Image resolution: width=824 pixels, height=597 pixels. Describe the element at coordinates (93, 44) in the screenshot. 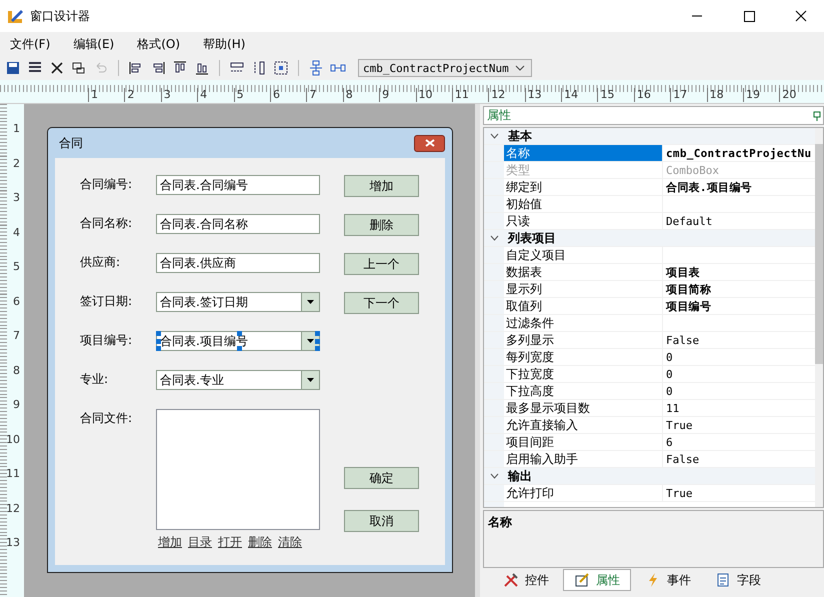

I see `menu-item: 编辑(E)` at that location.